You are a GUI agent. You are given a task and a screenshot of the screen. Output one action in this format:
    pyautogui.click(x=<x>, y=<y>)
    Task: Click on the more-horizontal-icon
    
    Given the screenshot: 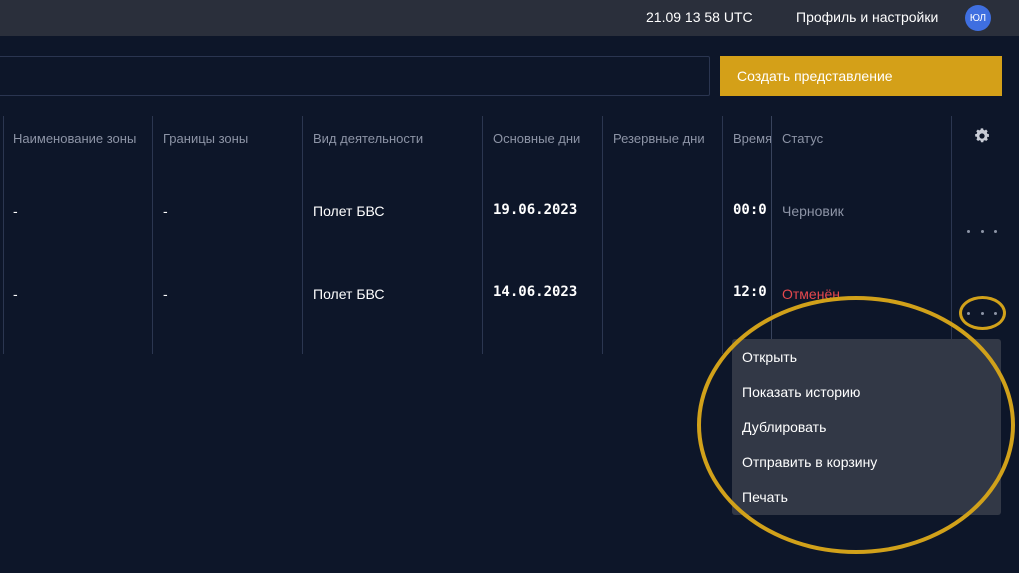 What is the action you would take?
    pyautogui.click(x=982, y=231)
    